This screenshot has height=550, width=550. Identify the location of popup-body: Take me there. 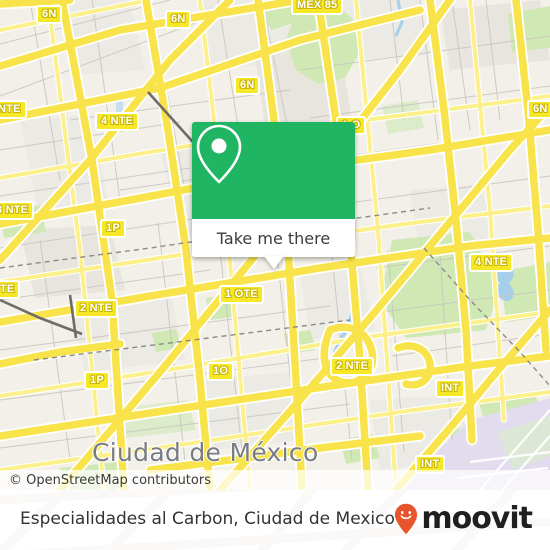
(273, 238).